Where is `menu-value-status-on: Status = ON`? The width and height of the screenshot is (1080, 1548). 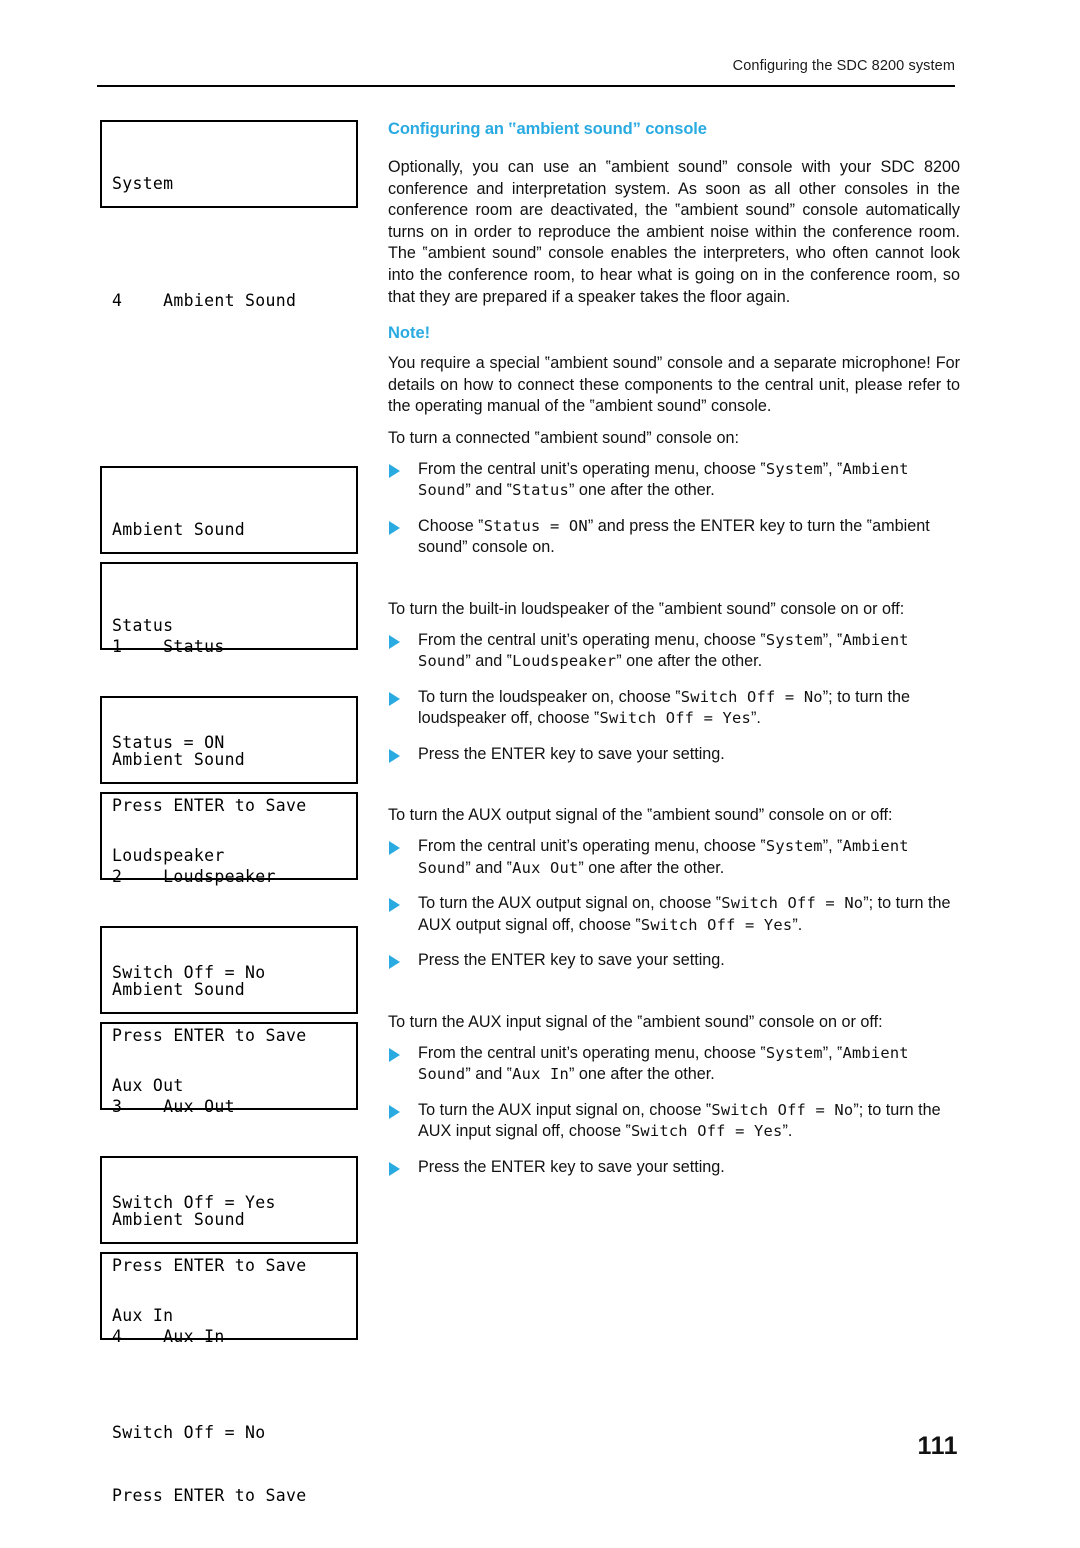 menu-value-status-on: Status = ON is located at coordinates (535, 525).